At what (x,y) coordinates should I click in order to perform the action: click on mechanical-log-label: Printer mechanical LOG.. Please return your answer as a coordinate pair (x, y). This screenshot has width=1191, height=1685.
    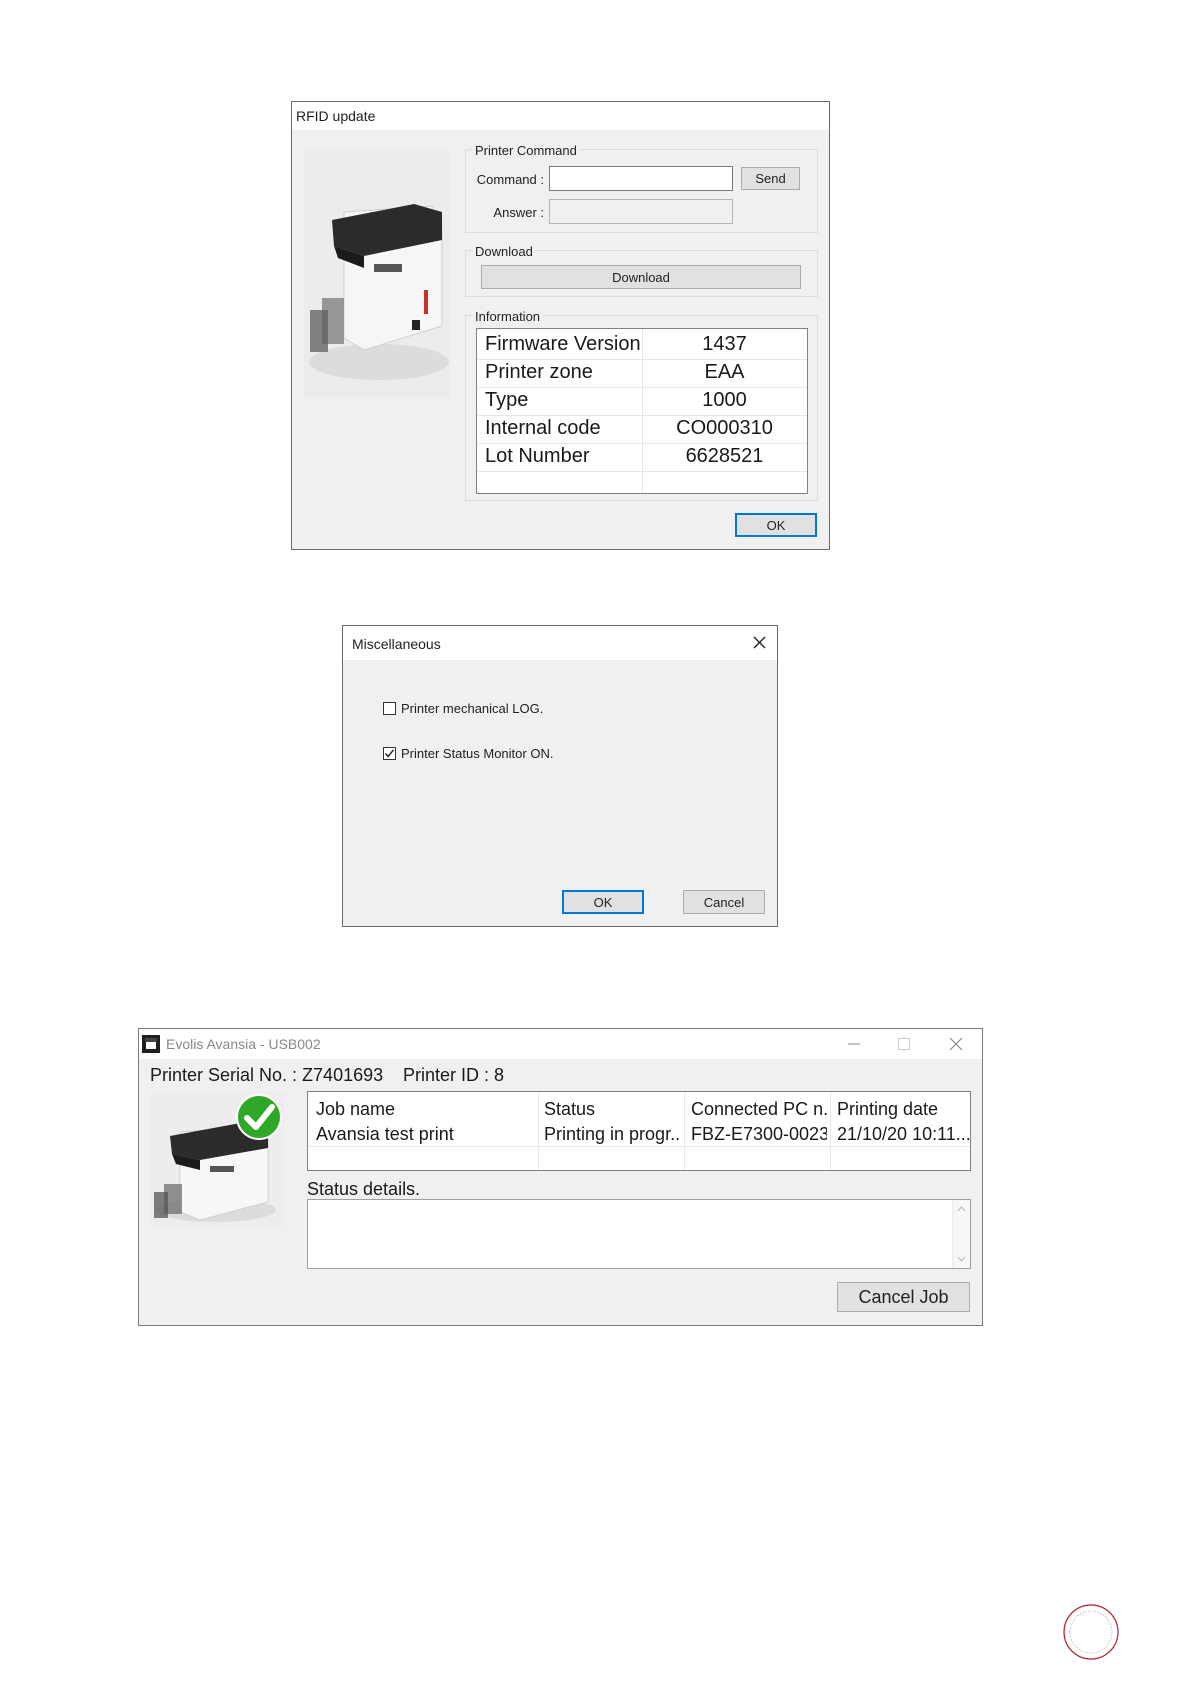
    Looking at the image, I should click on (472, 708).